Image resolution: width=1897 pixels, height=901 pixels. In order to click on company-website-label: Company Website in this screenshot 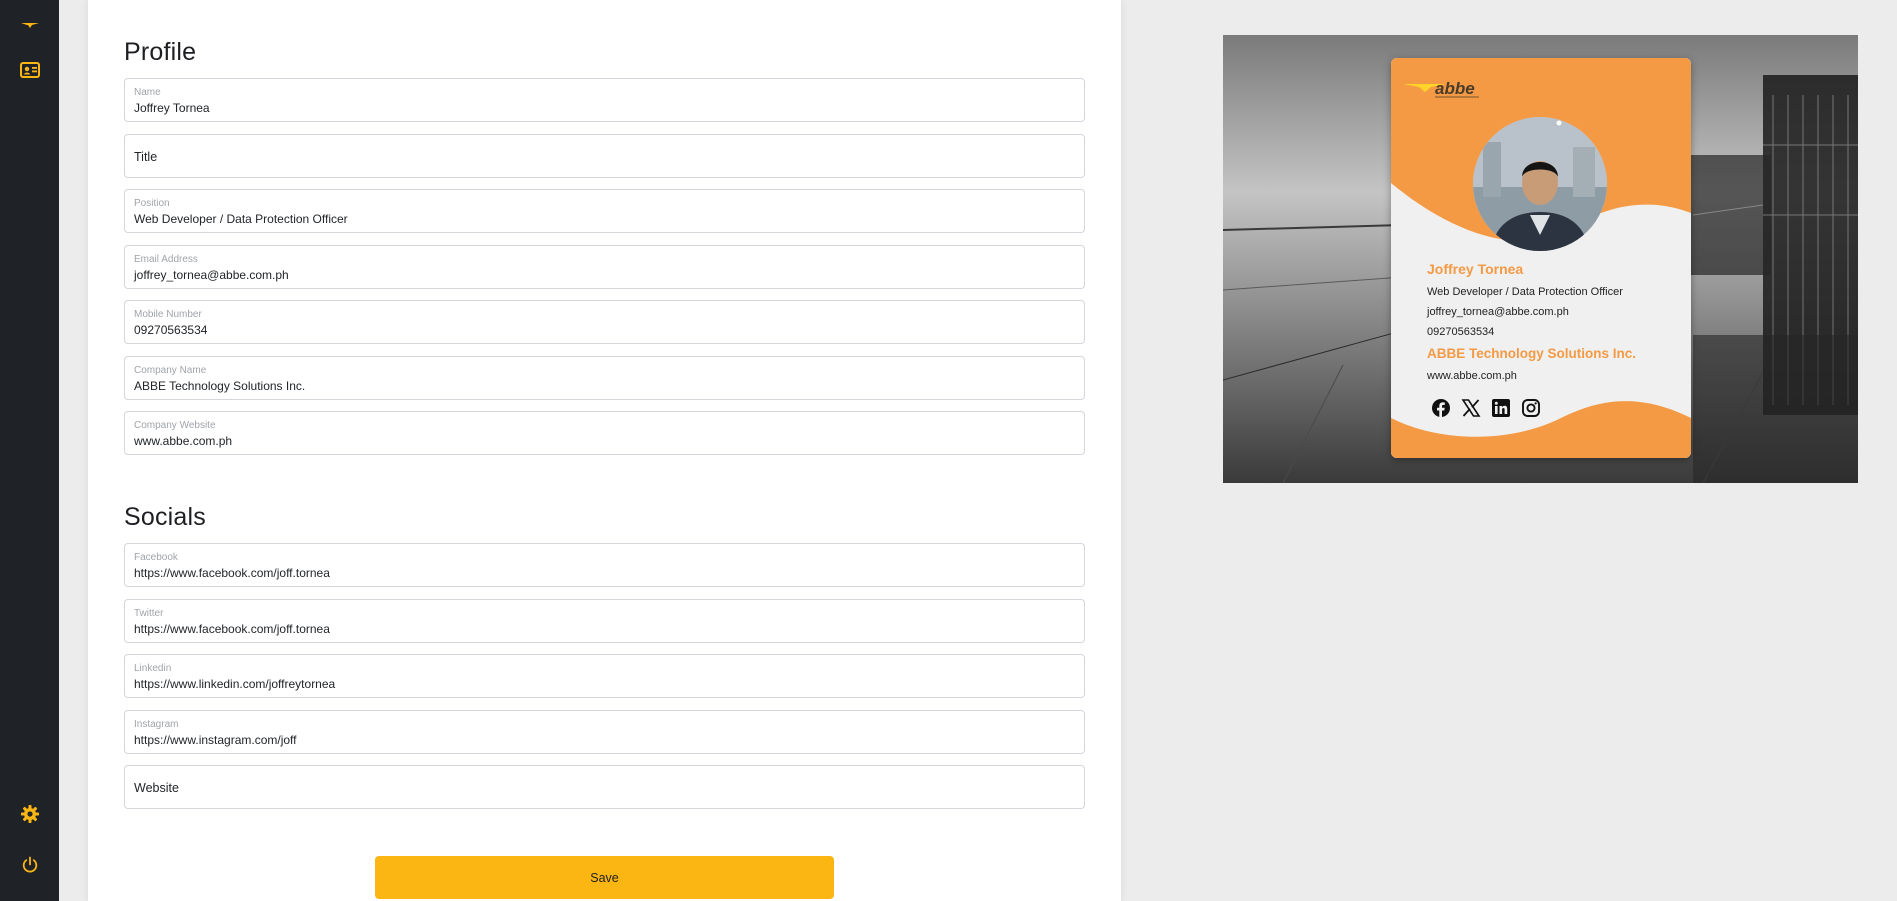, I will do `click(175, 425)`.